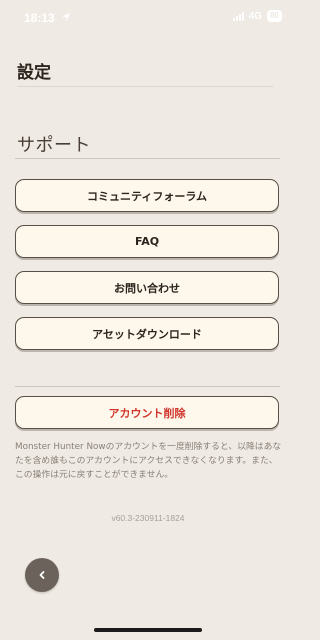 The width and height of the screenshot is (320, 640). What do you see at coordinates (147, 195) in the screenshot?
I see `community-forum-button: コミュニティフォーラム` at bounding box center [147, 195].